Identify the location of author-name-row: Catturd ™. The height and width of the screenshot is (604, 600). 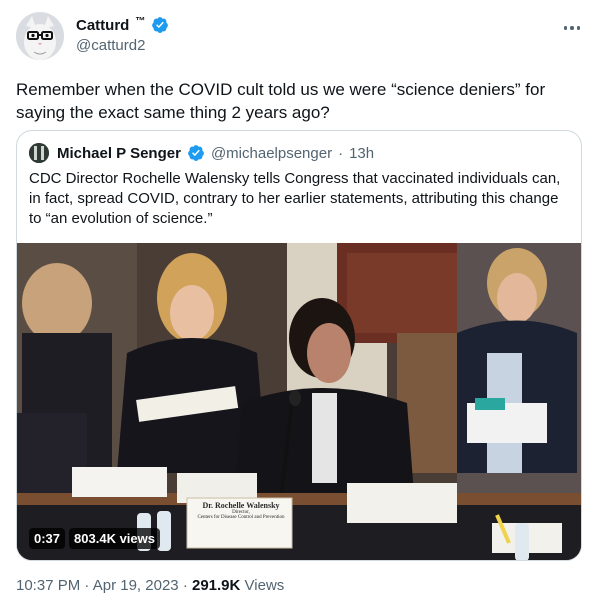
(122, 25).